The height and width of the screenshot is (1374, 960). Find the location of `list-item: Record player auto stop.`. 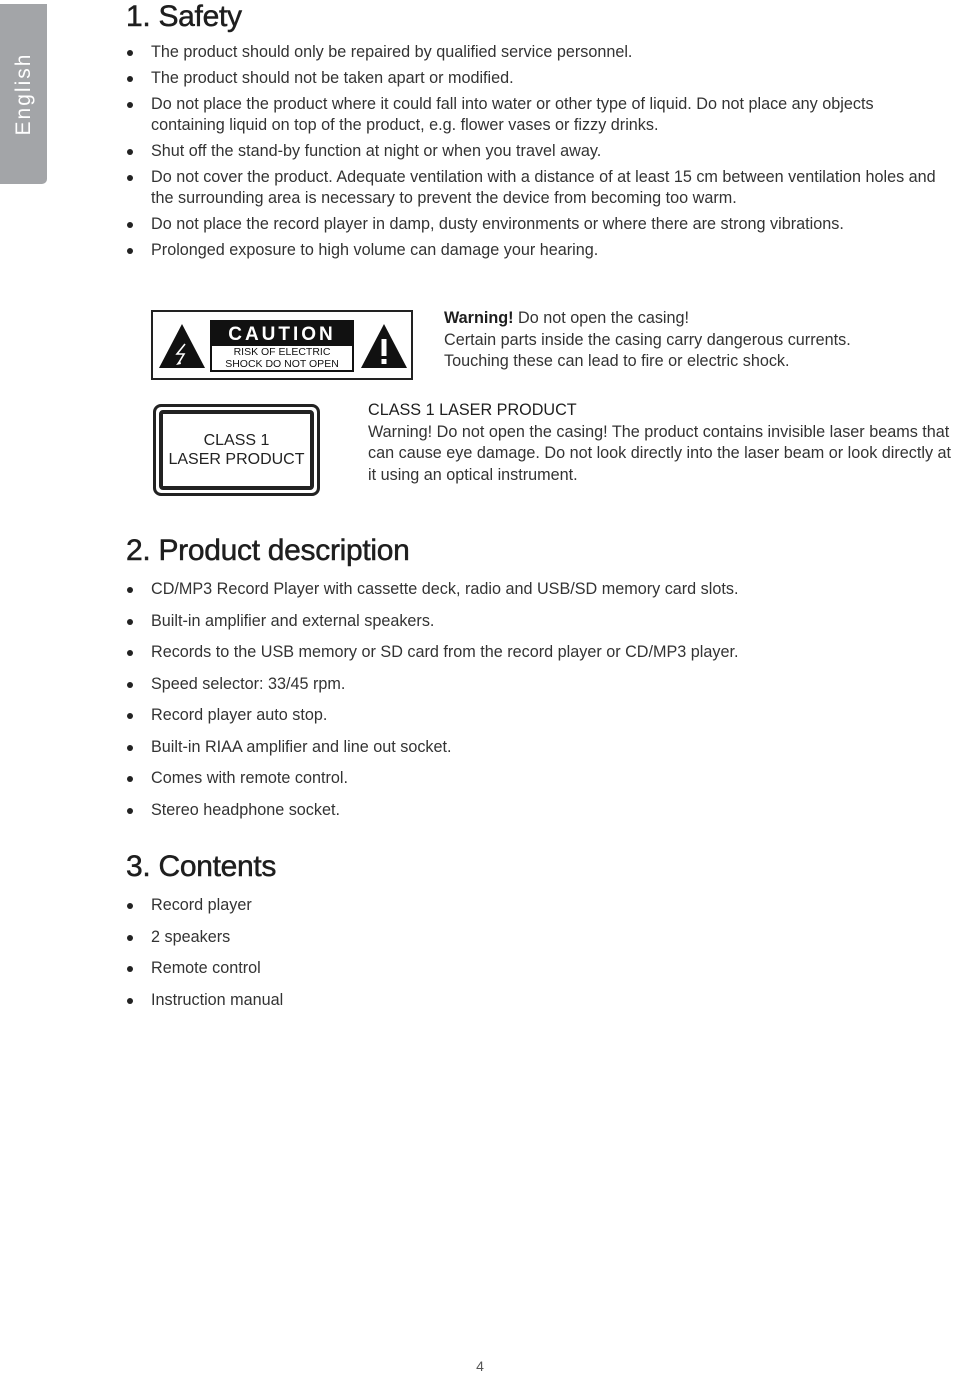

list-item: Record player auto stop. is located at coordinates (526, 715).